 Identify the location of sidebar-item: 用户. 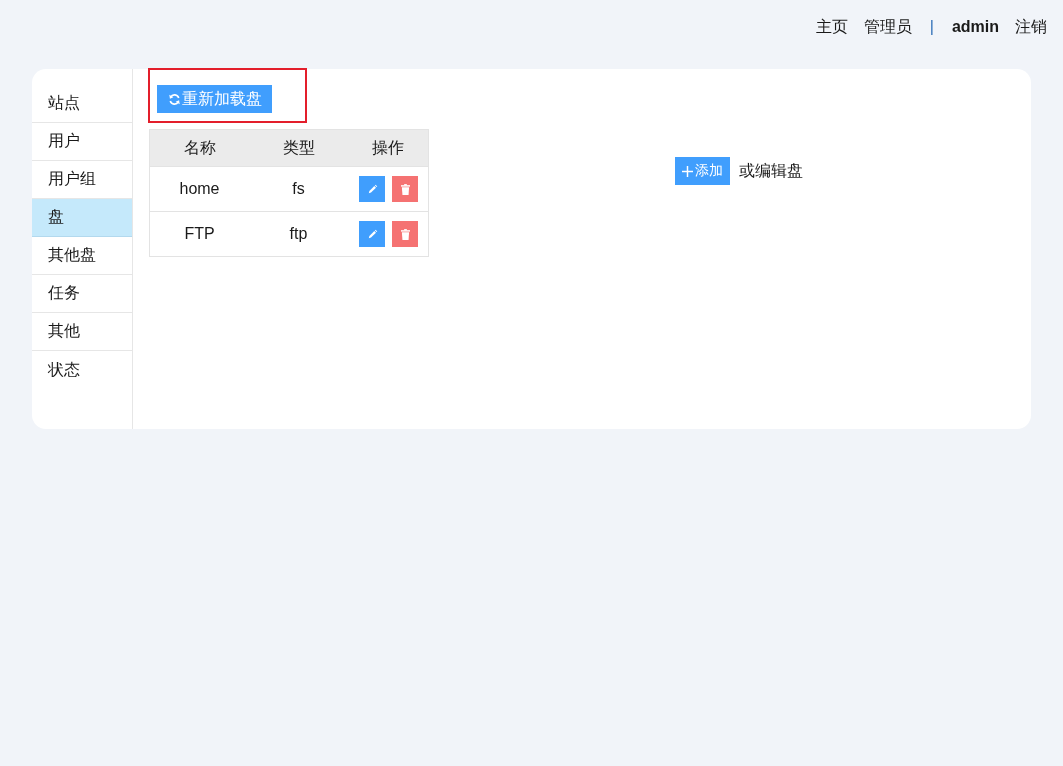
(82, 142).